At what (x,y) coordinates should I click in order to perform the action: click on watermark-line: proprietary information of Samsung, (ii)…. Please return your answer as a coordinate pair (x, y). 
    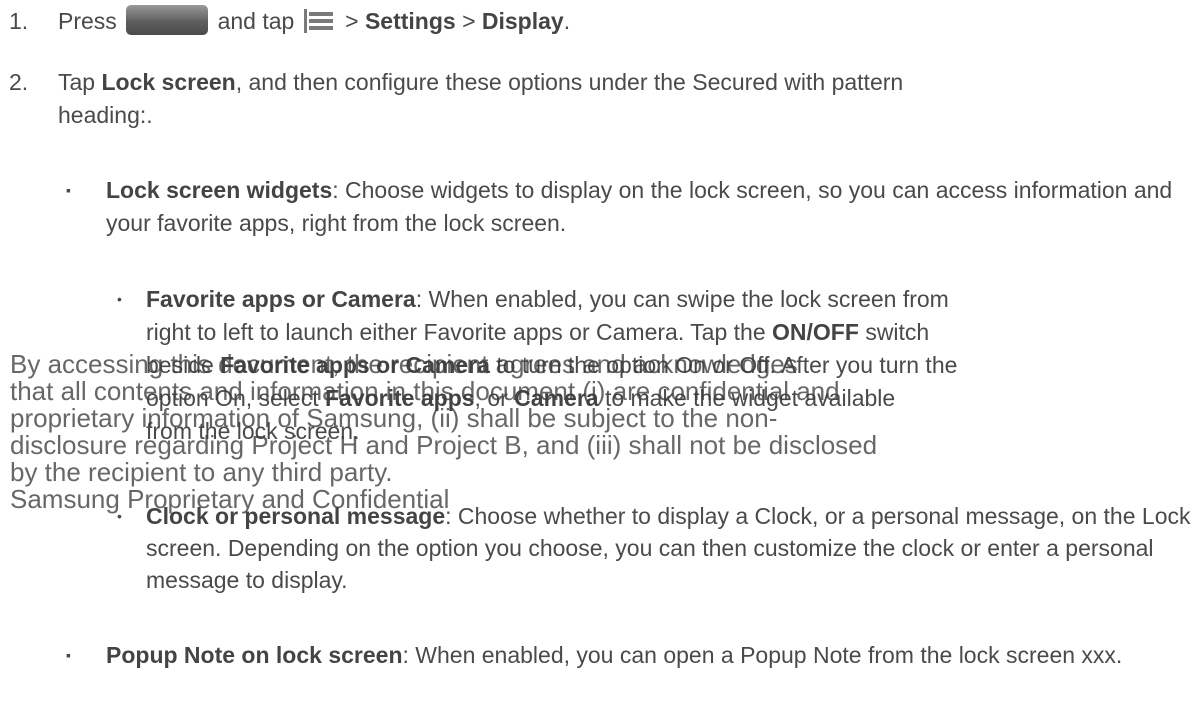
    Looking at the image, I should click on (394, 418).